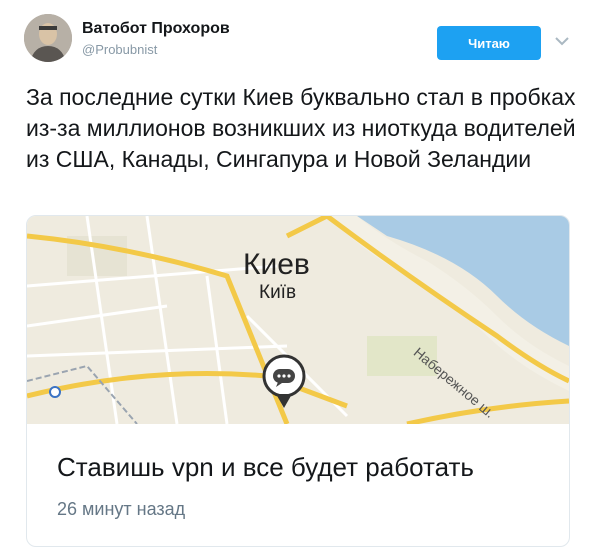 This screenshot has height=554, width=600. I want to click on following-button: Читаю, so click(489, 43).